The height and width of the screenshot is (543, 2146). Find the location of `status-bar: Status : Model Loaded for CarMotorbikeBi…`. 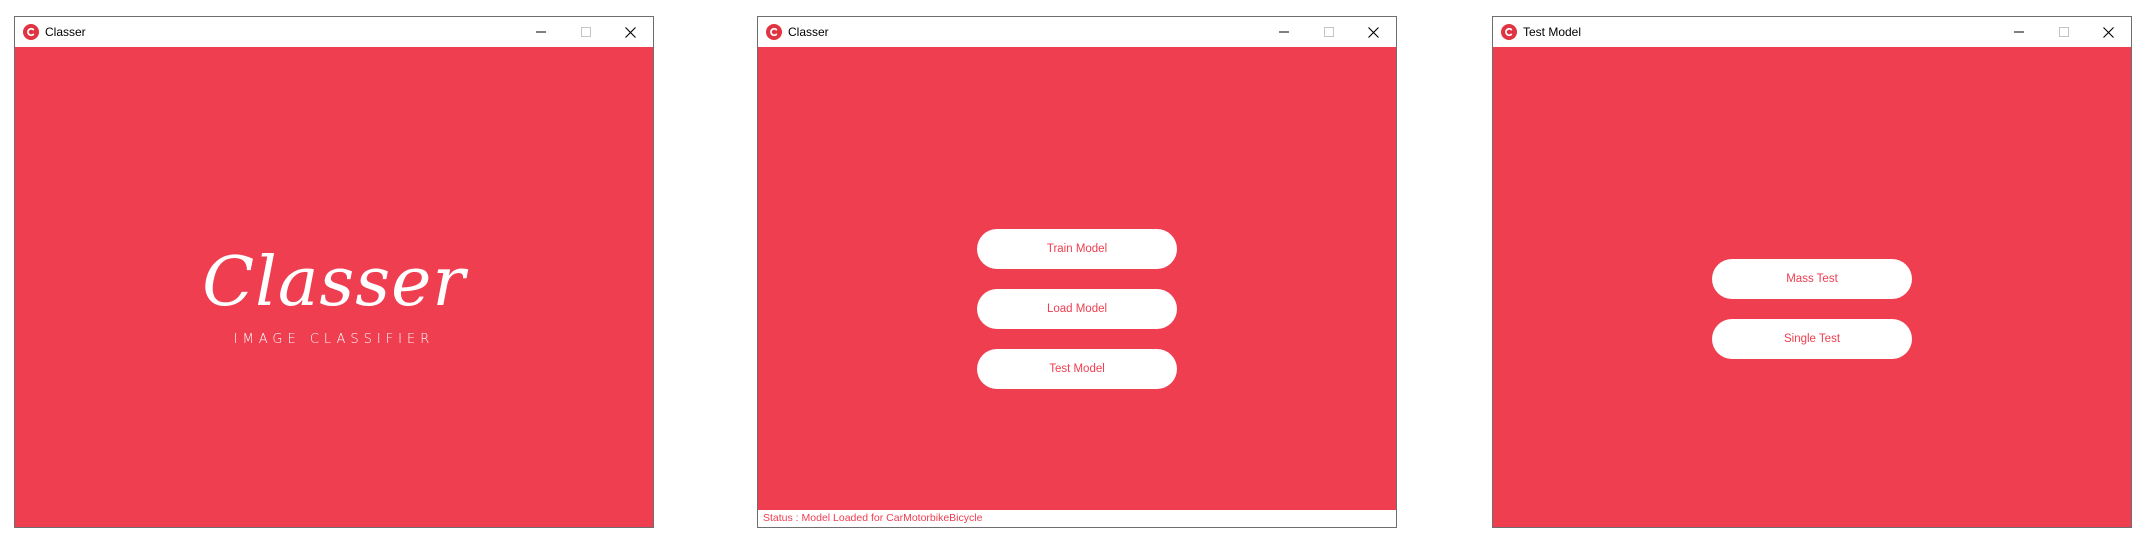

status-bar: Status : Model Loaded for CarMotorbikeBi… is located at coordinates (1077, 518).